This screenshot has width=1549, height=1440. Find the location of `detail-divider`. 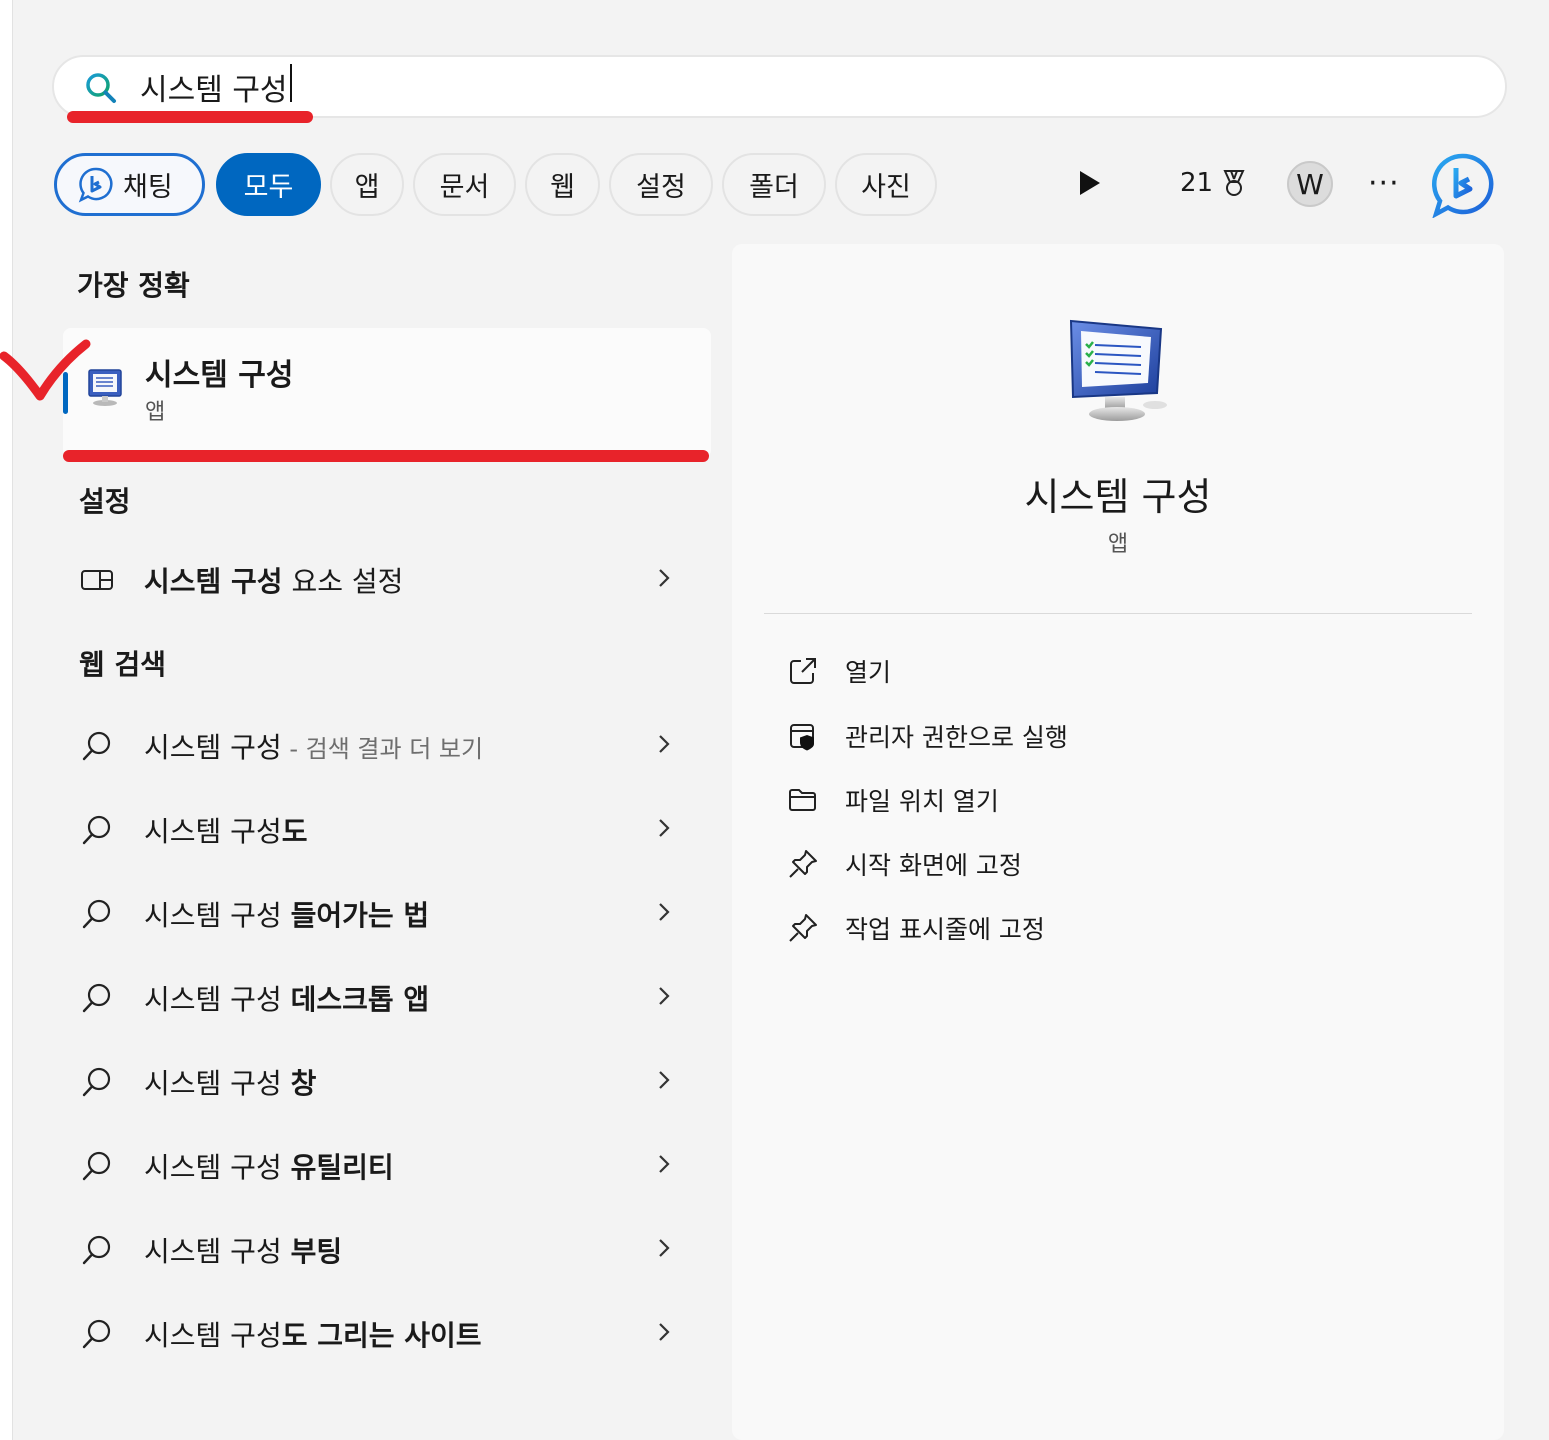

detail-divider is located at coordinates (1118, 613).